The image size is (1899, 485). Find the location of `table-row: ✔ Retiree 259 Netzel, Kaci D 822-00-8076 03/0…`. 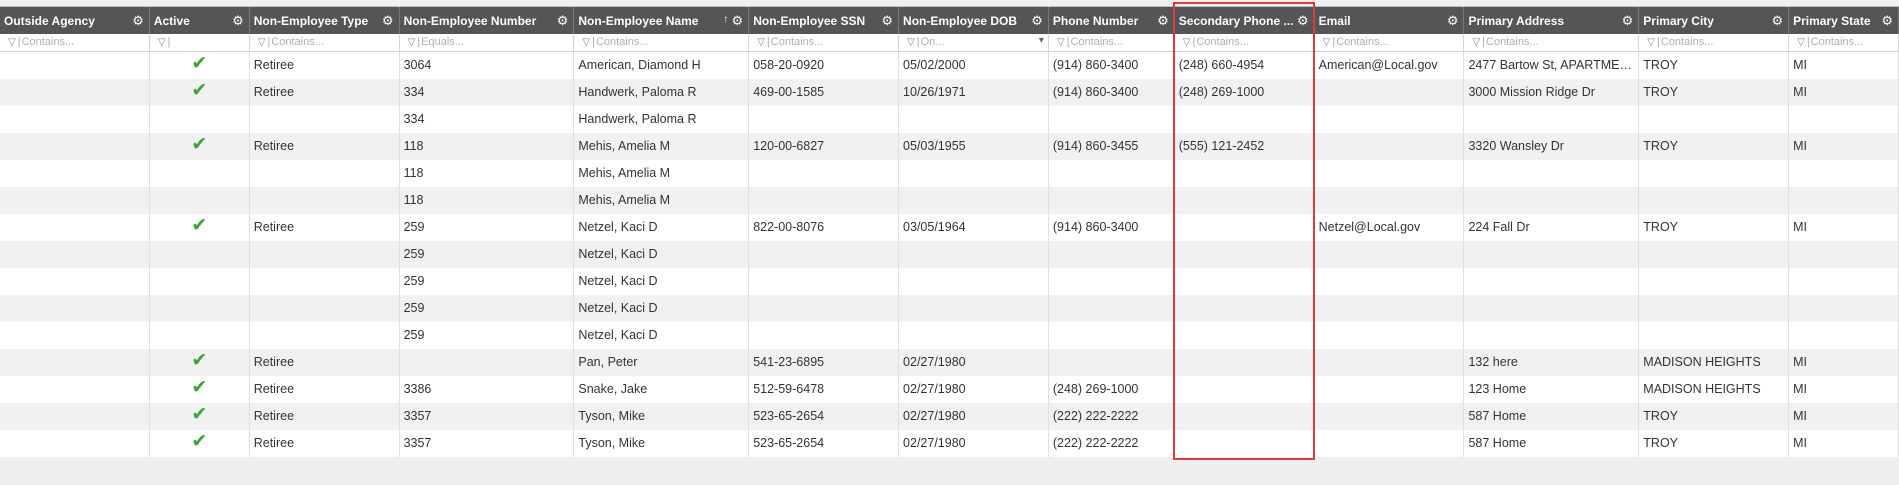

table-row: ✔ Retiree 259 Netzel, Kaci D 822-00-8076 03/0… is located at coordinates (949, 227).